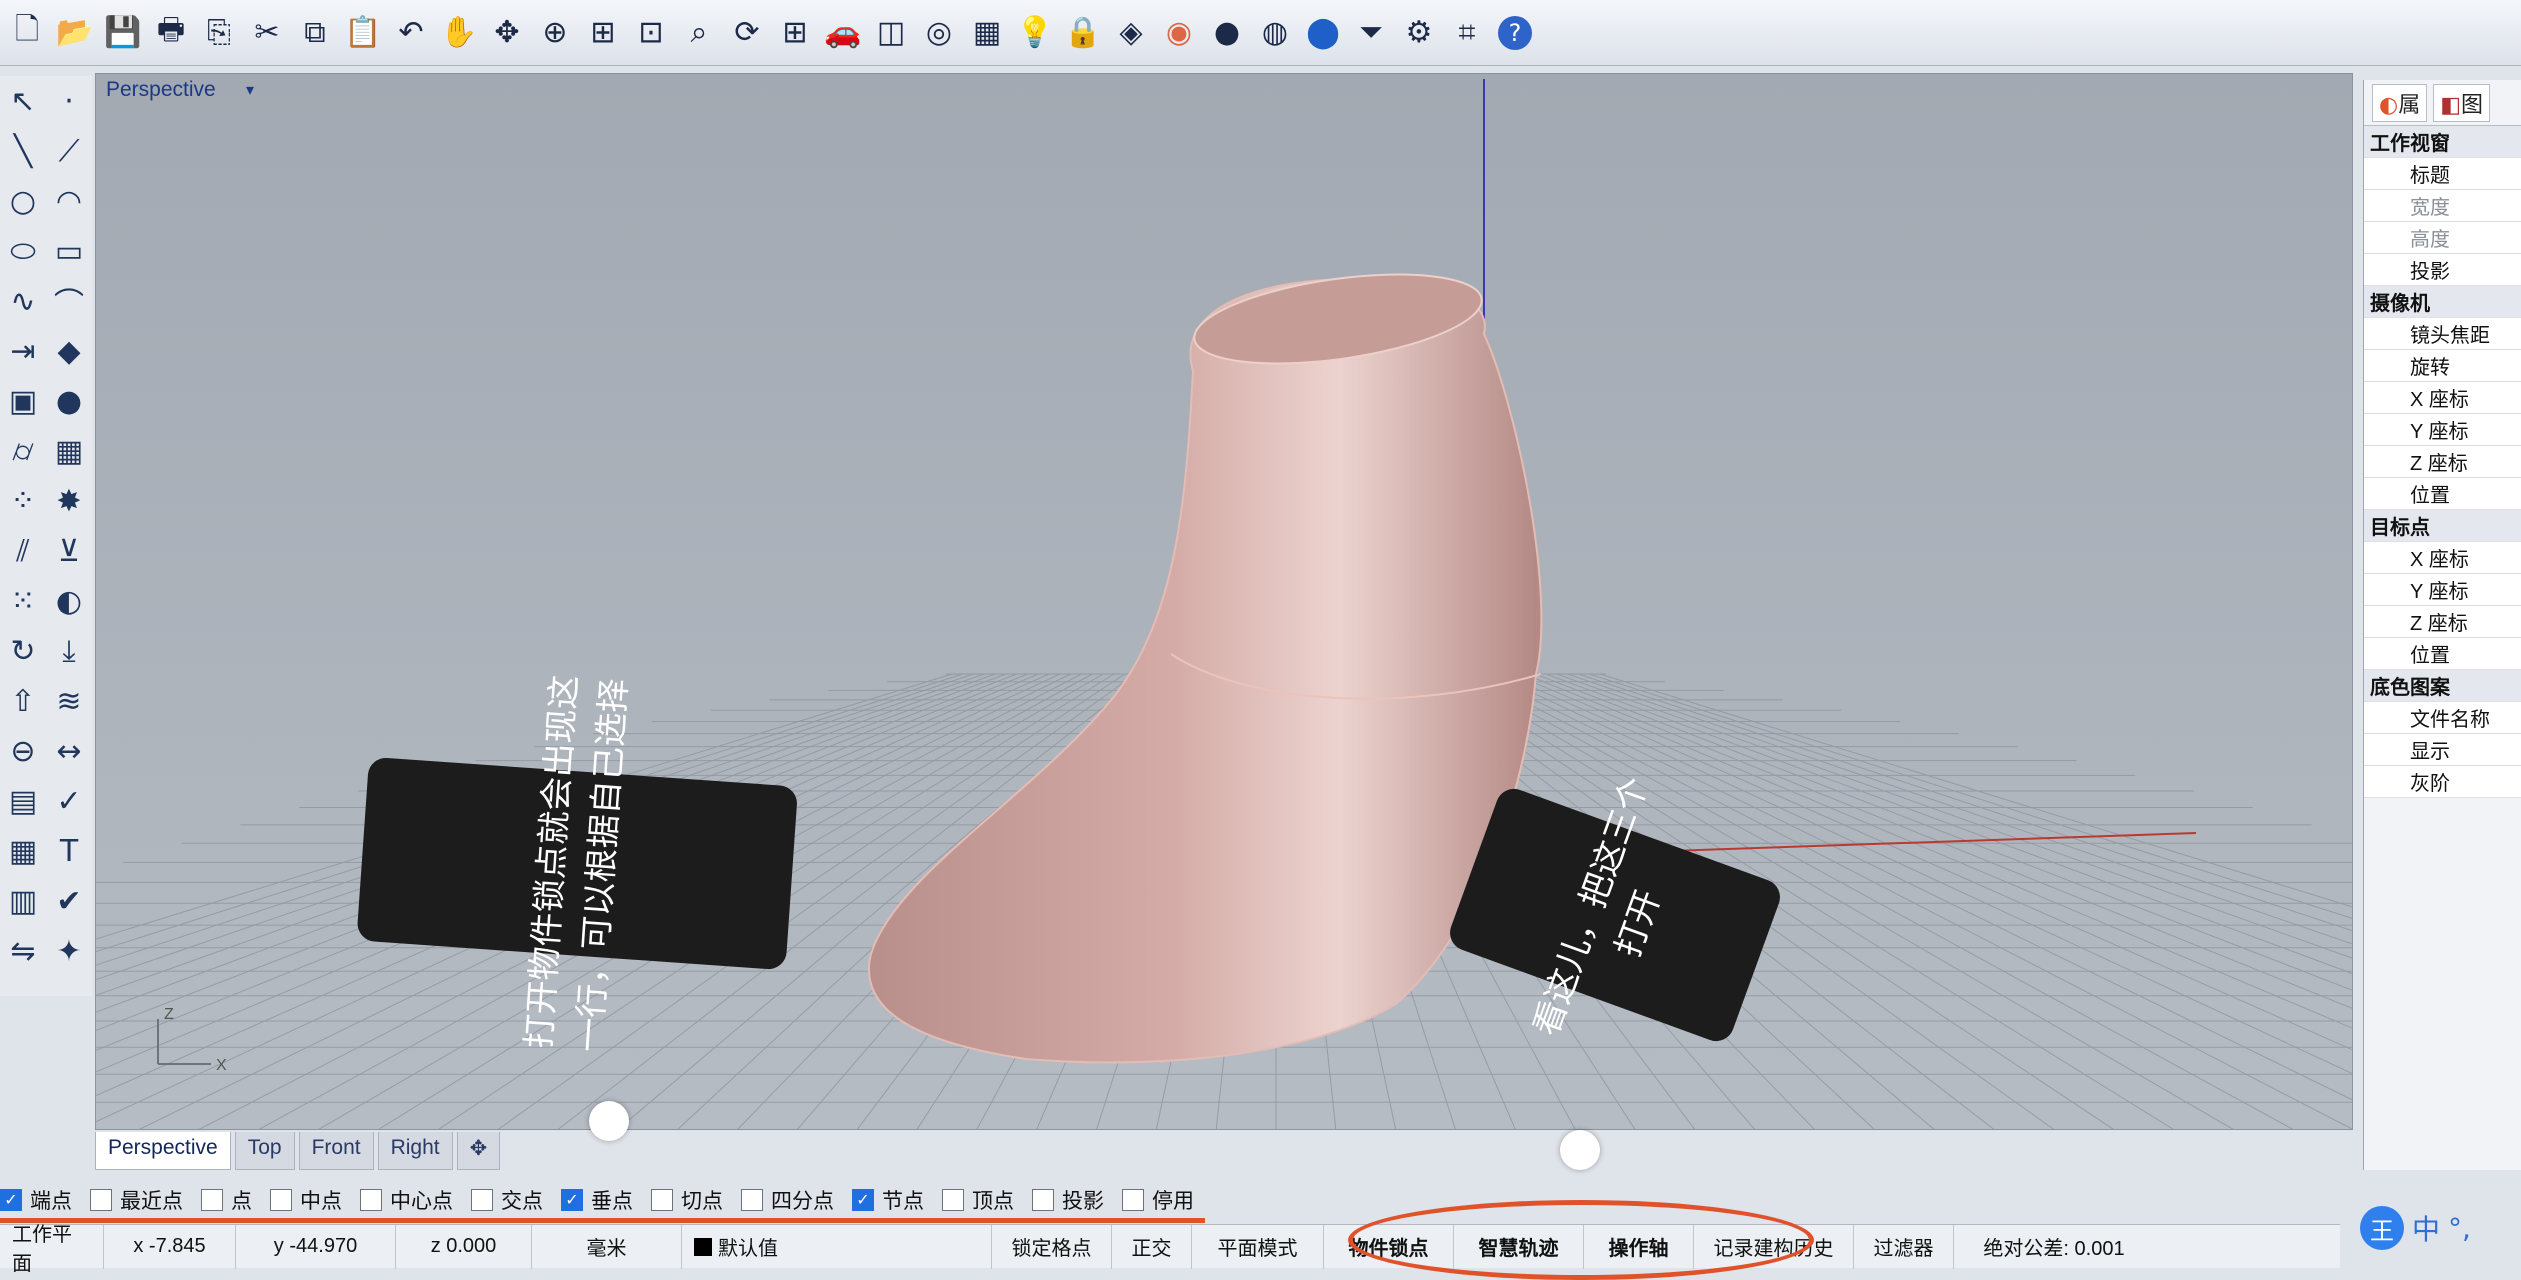  What do you see at coordinates (415, 1151) in the screenshot?
I see `tab-right: Right` at bounding box center [415, 1151].